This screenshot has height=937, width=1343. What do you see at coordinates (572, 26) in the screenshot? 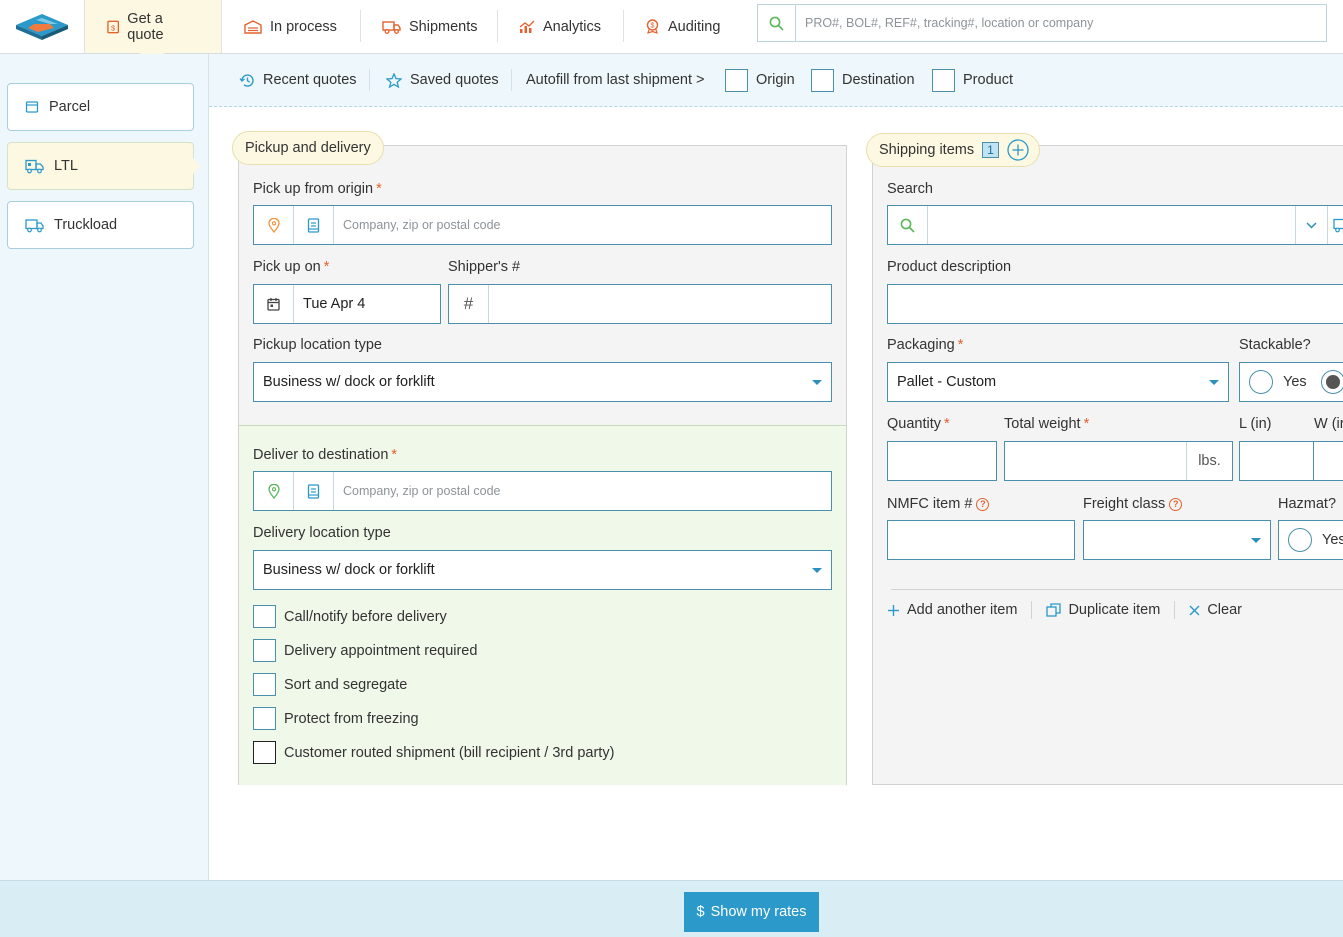
I see `tab-label: Analytics` at bounding box center [572, 26].